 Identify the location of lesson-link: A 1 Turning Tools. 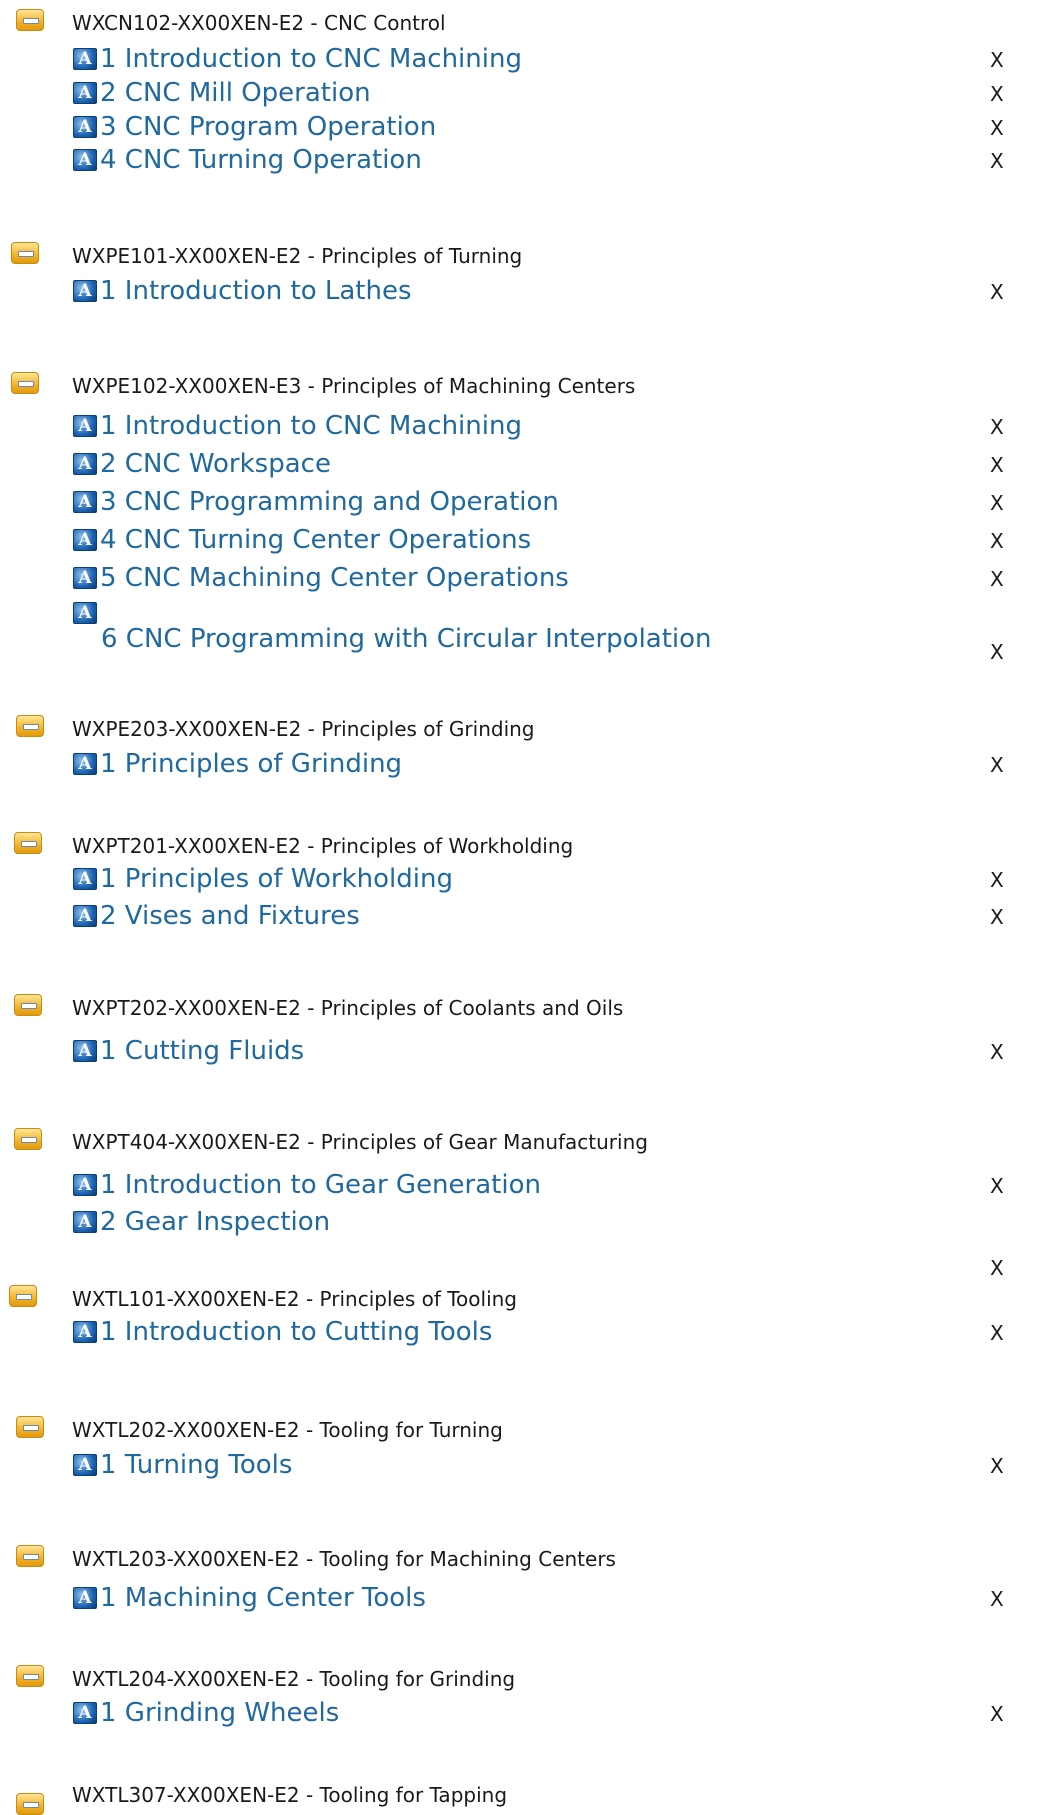
(182, 1465).